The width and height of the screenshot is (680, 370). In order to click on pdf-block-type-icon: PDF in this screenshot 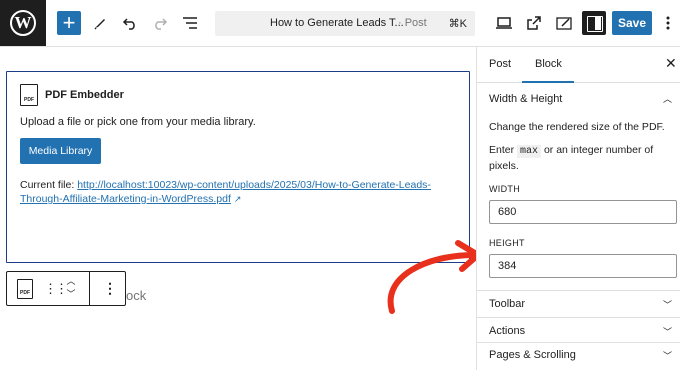, I will do `click(25, 289)`.